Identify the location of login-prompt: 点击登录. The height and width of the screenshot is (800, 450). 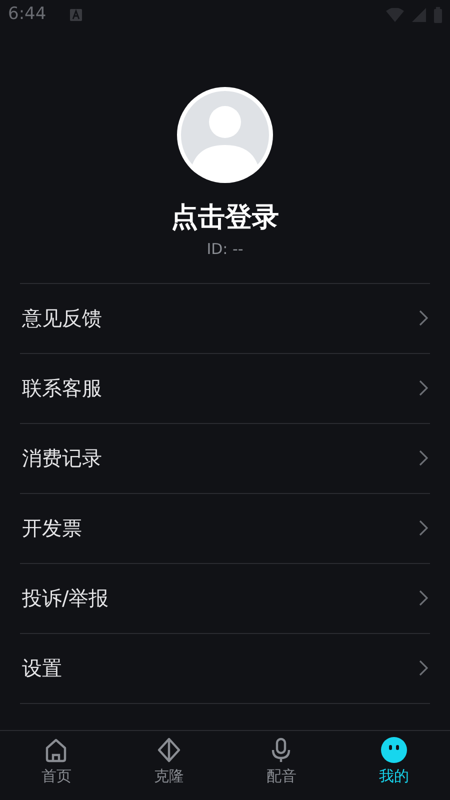
(225, 218).